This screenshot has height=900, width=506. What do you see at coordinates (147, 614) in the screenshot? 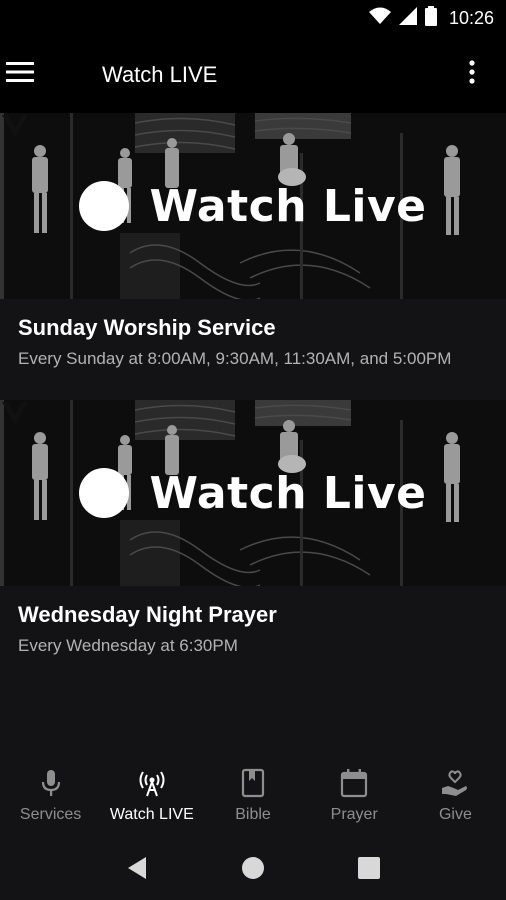
I see `card-title: Wednesday Night Prayer` at bounding box center [147, 614].